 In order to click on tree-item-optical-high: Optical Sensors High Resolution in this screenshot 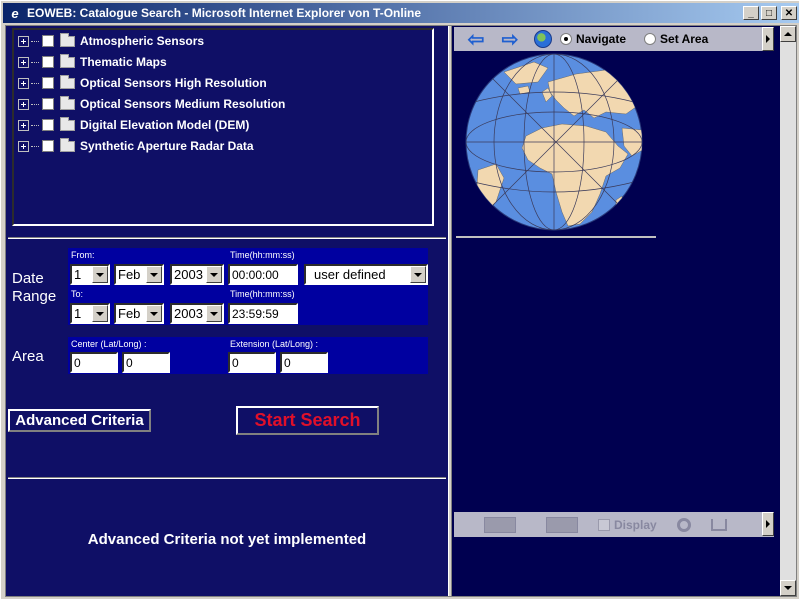, I will do `click(142, 83)`.